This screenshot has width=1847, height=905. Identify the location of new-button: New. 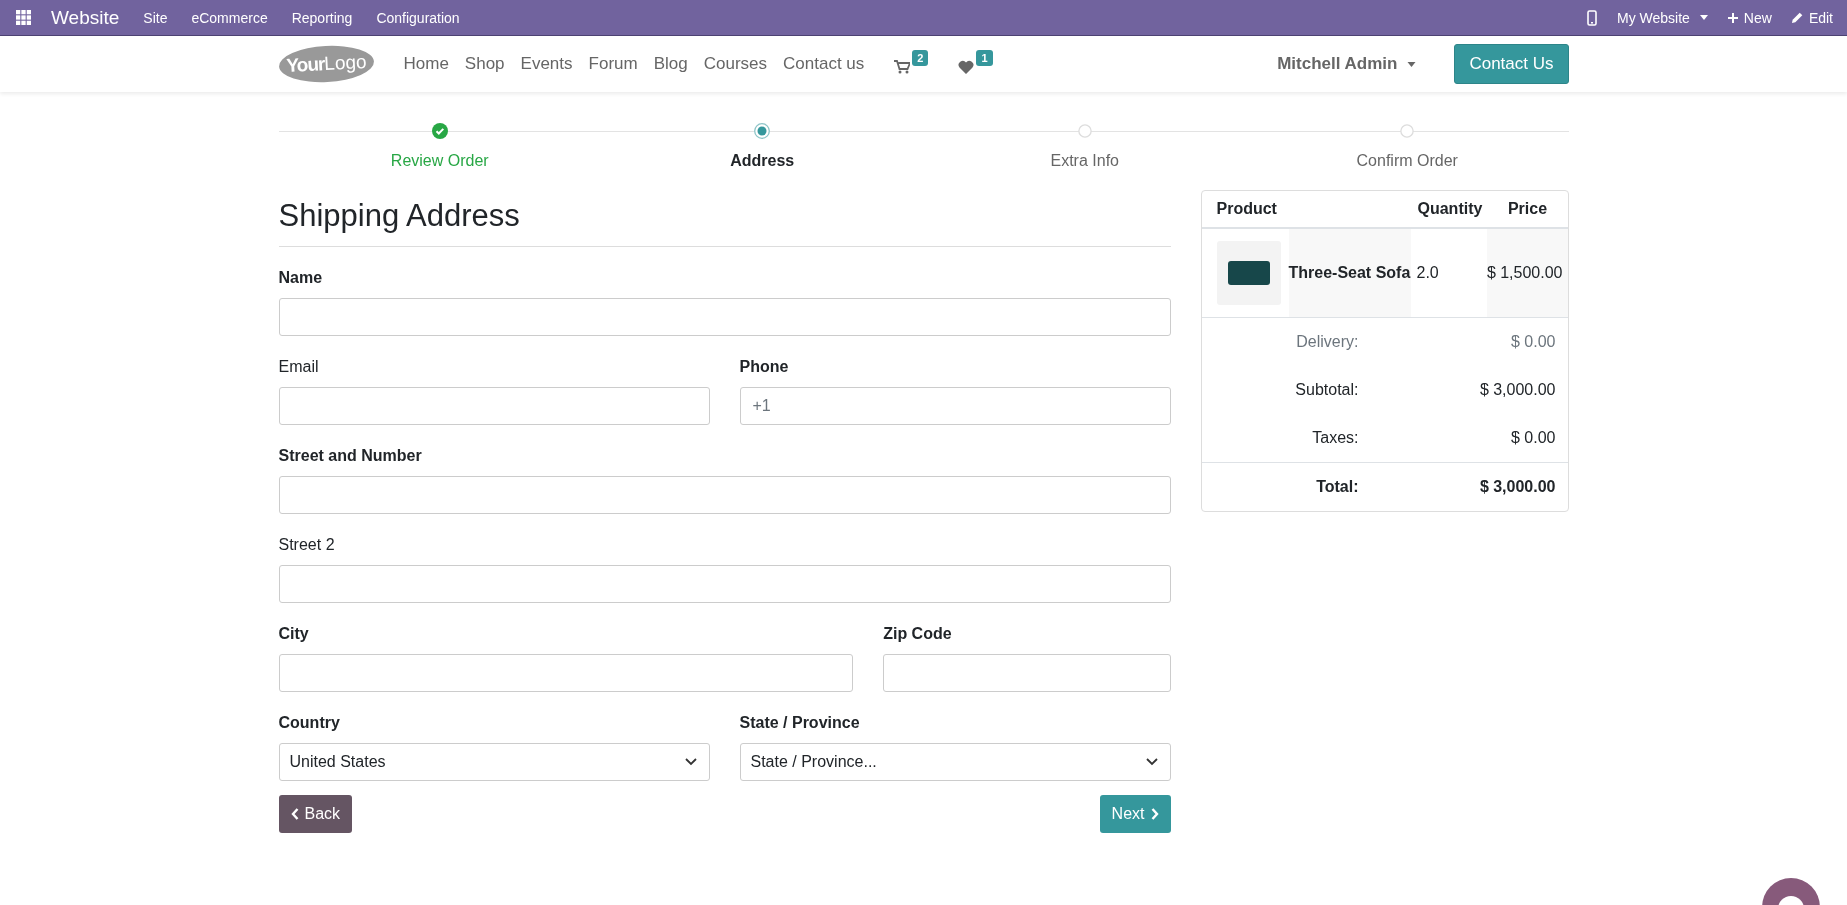
(1749, 17).